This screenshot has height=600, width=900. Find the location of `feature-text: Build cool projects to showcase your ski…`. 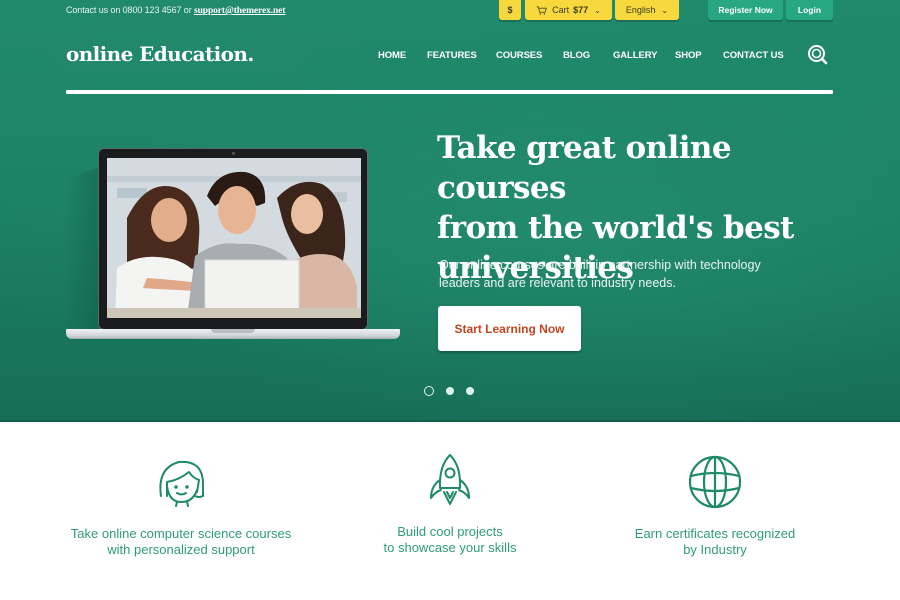

feature-text: Build cool projects to showcase your ski… is located at coordinates (450, 540).